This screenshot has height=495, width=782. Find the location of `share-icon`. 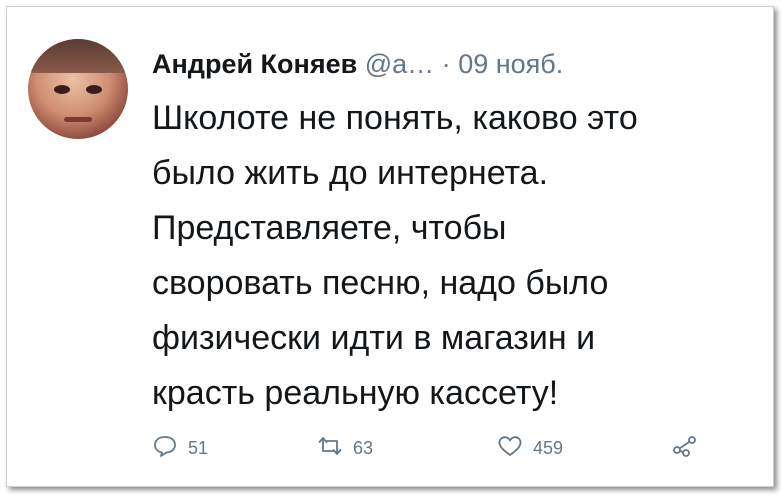

share-icon is located at coordinates (685, 448).